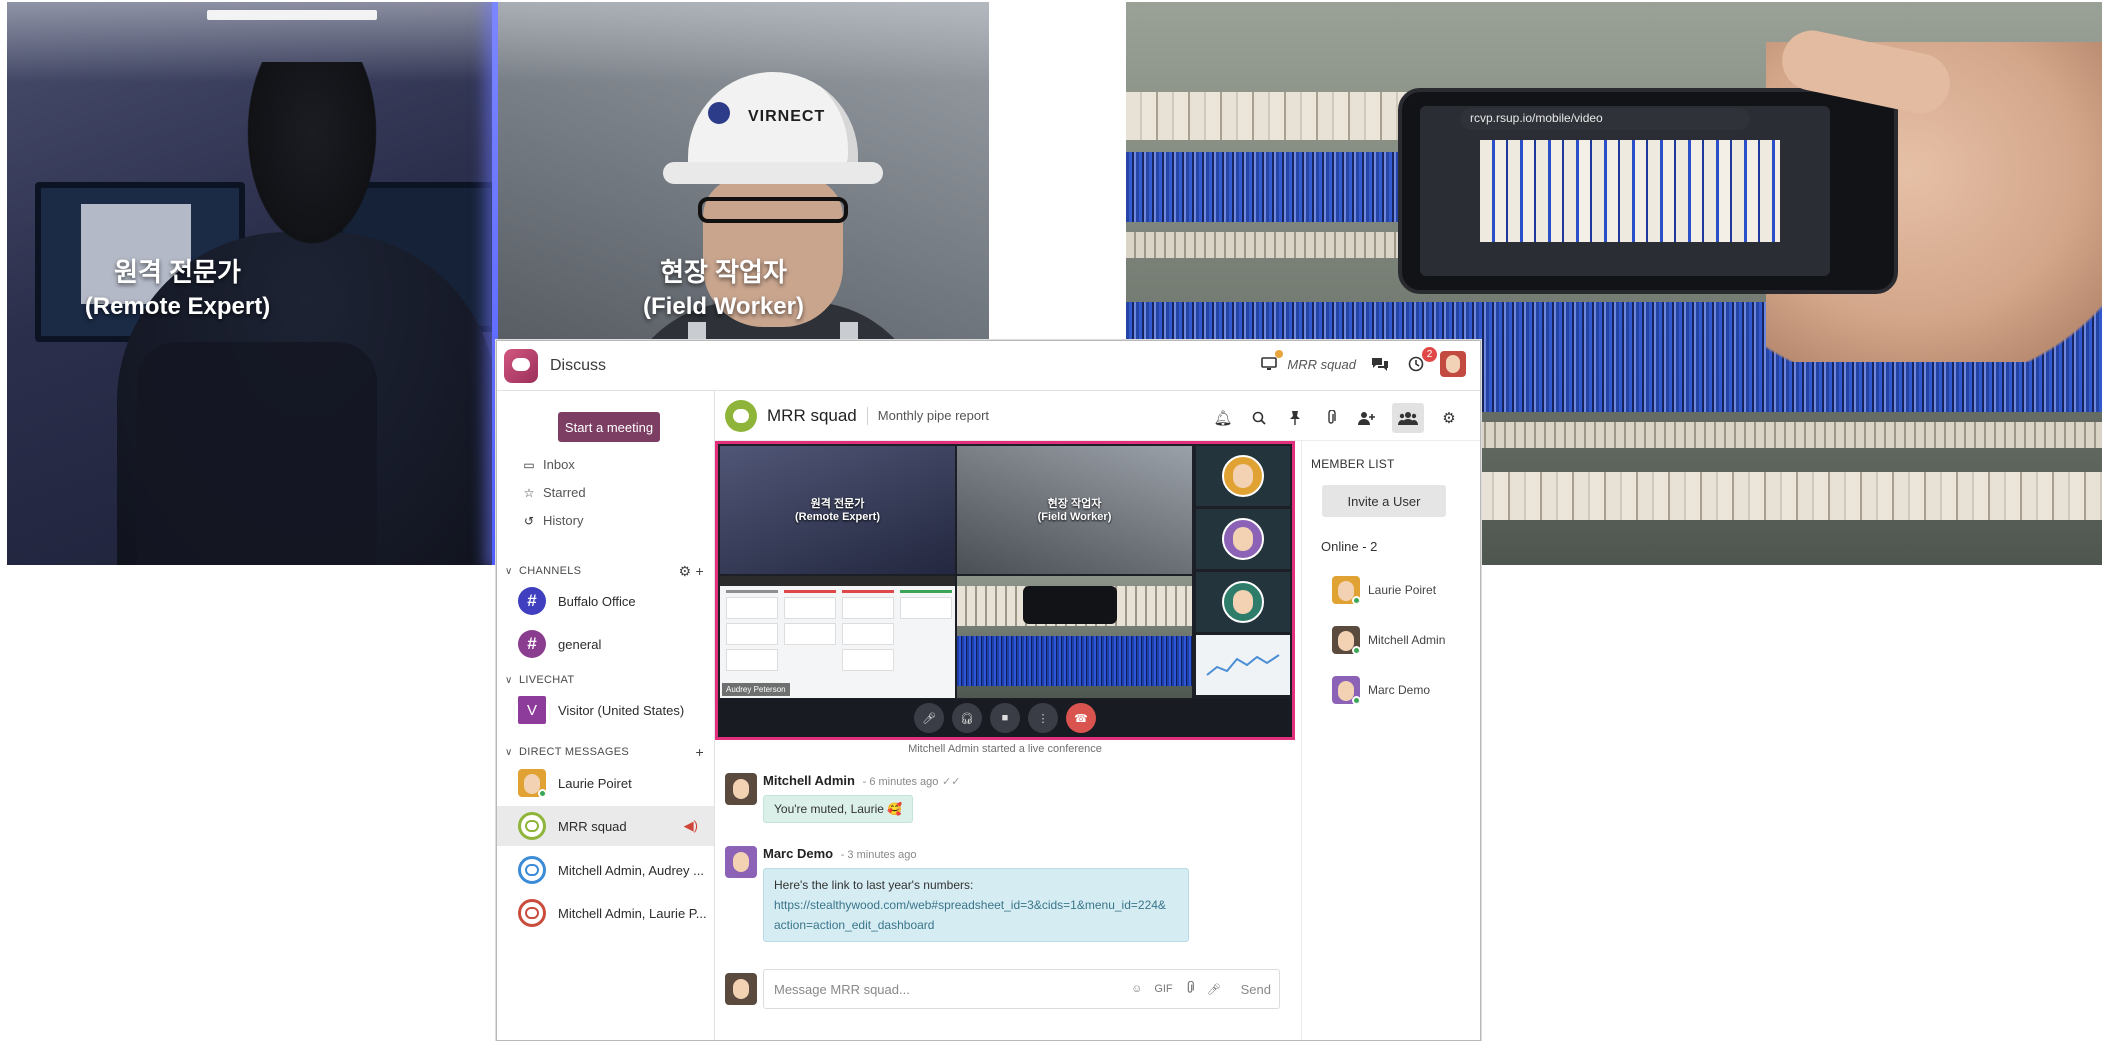 Image resolution: width=2102 pixels, height=1041 pixels. What do you see at coordinates (548, 464) in the screenshot?
I see `sidebar-item-inbox: ▭ Inbox` at bounding box center [548, 464].